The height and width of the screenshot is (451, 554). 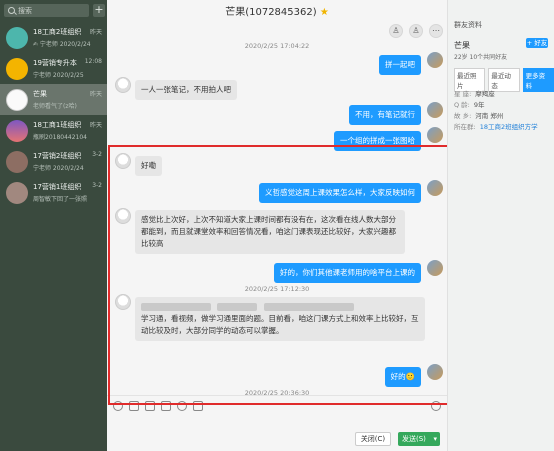 I want to click on conversation-name: 18工商2班组织, so click(x=57, y=32).